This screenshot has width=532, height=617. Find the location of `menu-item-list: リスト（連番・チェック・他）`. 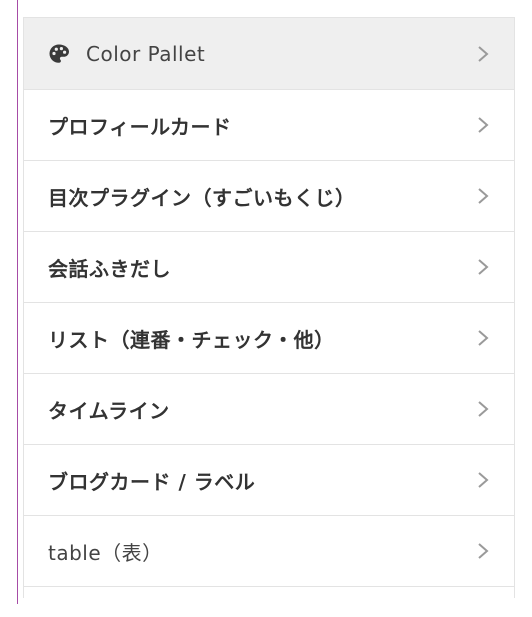

menu-item-list: リスト（連番・チェック・他） is located at coordinates (269, 337).